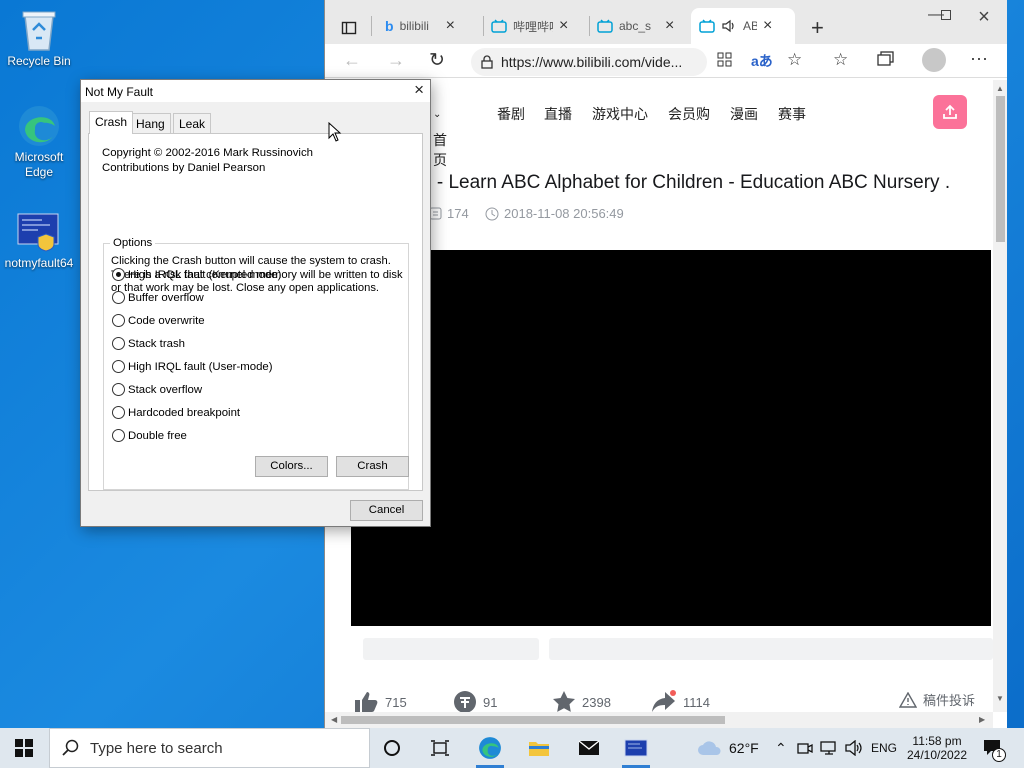 This screenshot has width=1024, height=768. I want to click on new-tab-button: +, so click(817, 28).